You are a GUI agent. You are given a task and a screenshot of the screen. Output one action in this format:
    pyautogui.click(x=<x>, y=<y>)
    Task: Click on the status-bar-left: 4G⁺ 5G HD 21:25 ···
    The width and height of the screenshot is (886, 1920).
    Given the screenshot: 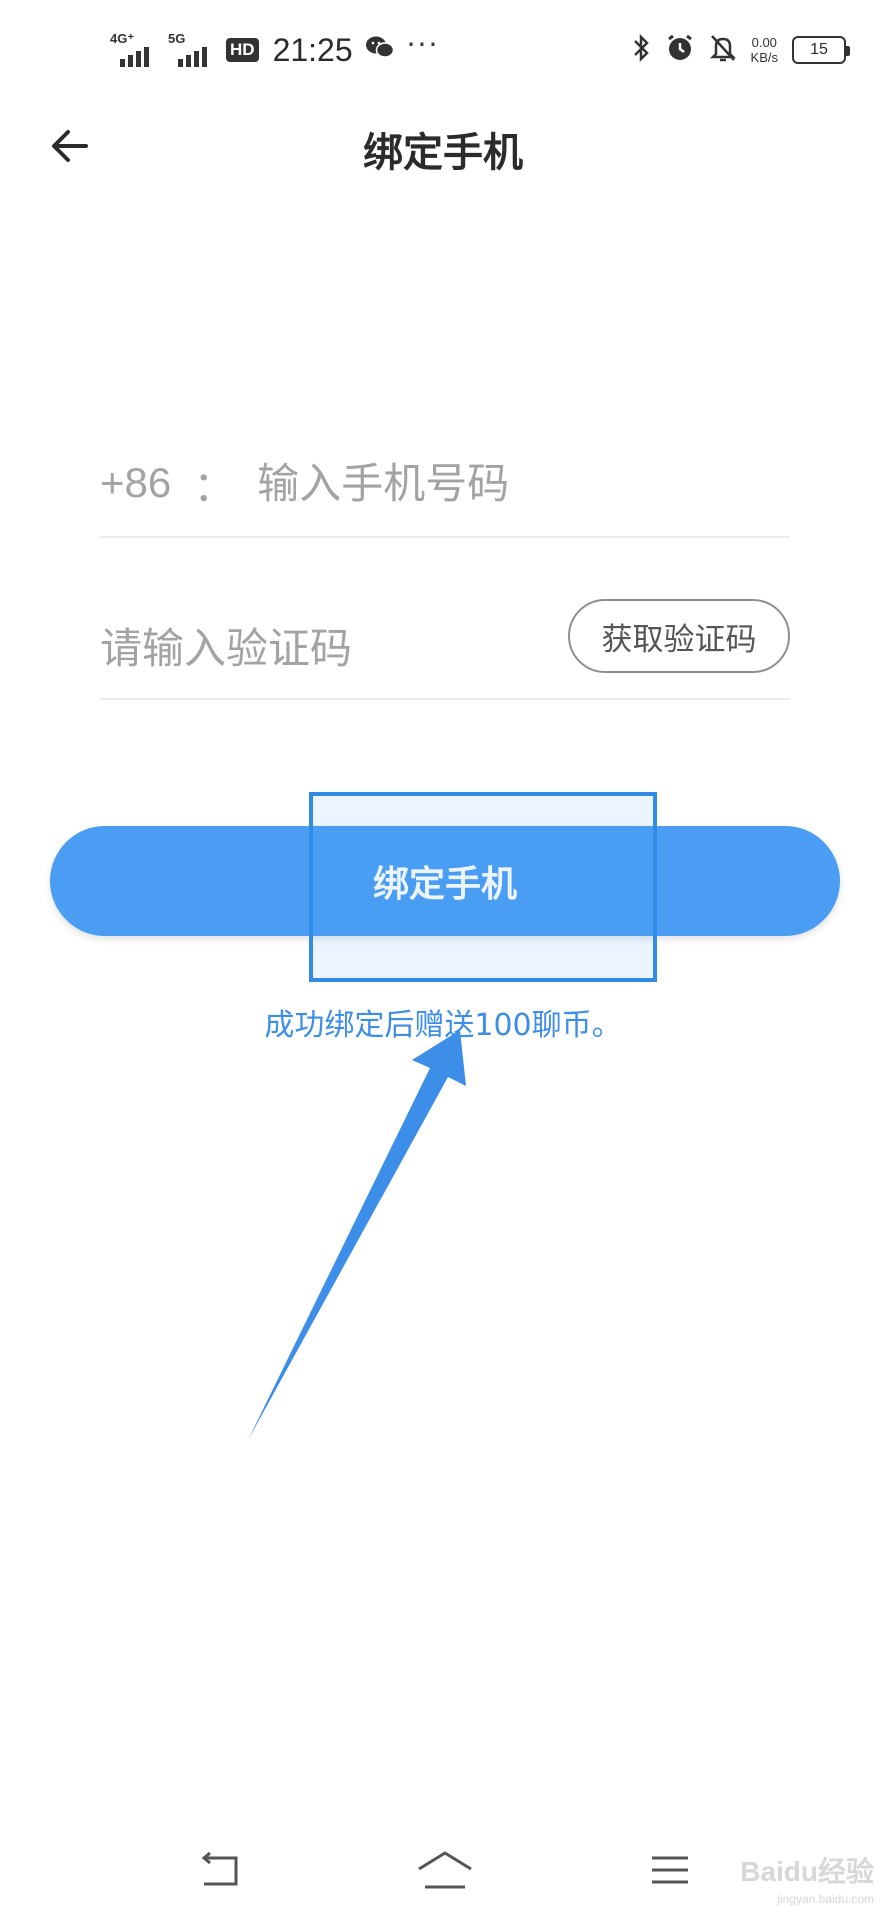 What is the action you would take?
    pyautogui.click(x=274, y=50)
    